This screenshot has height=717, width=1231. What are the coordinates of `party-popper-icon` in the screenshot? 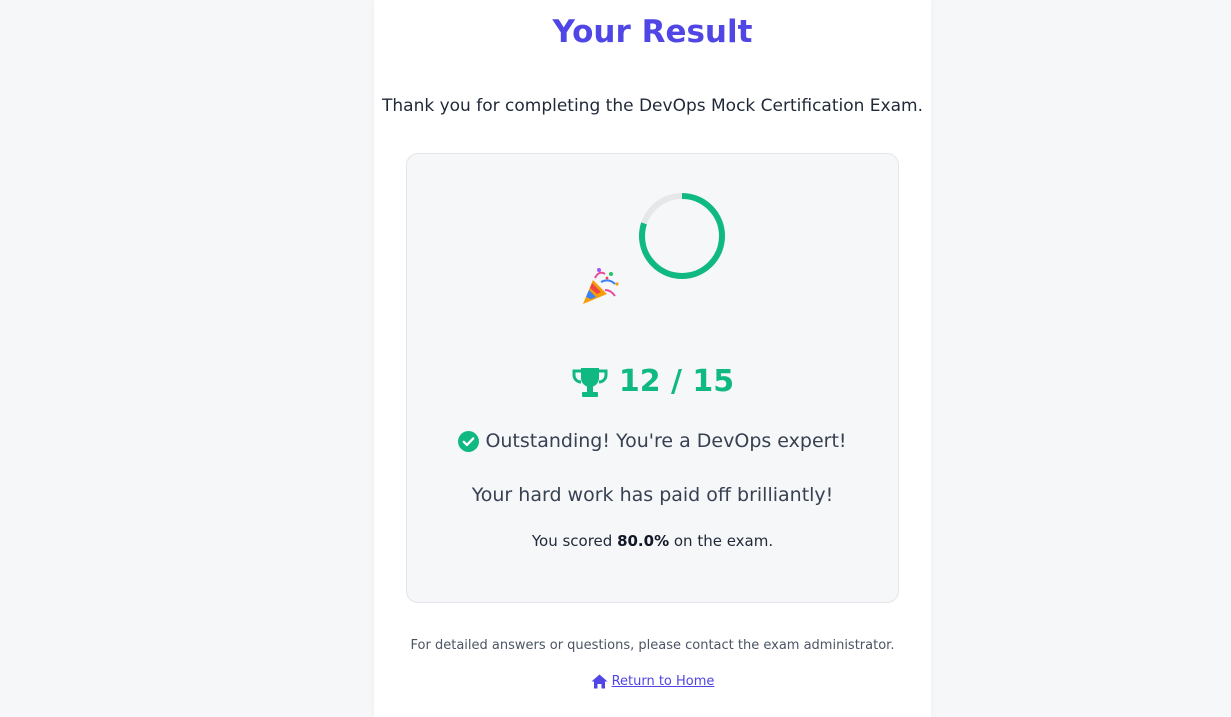 It's located at (601, 286).